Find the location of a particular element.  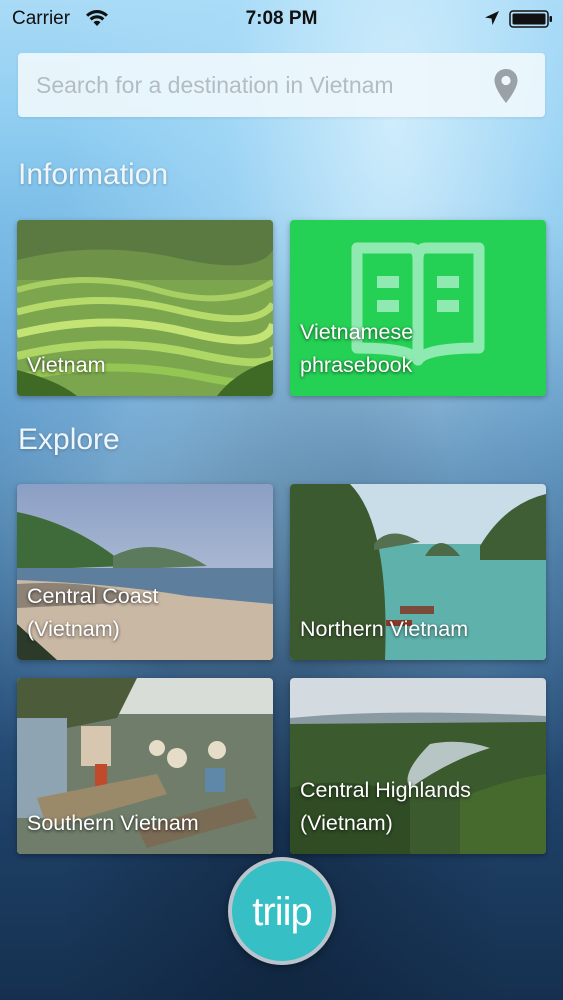

card-label: Vietnam is located at coordinates (66, 365).